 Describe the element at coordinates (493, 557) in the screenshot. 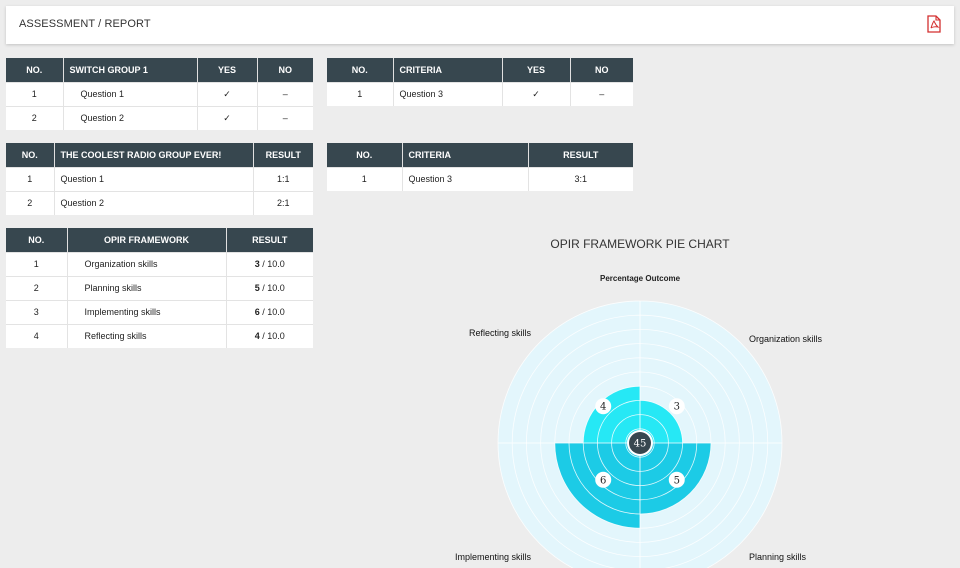

I see `category-label: Implementing skills` at that location.